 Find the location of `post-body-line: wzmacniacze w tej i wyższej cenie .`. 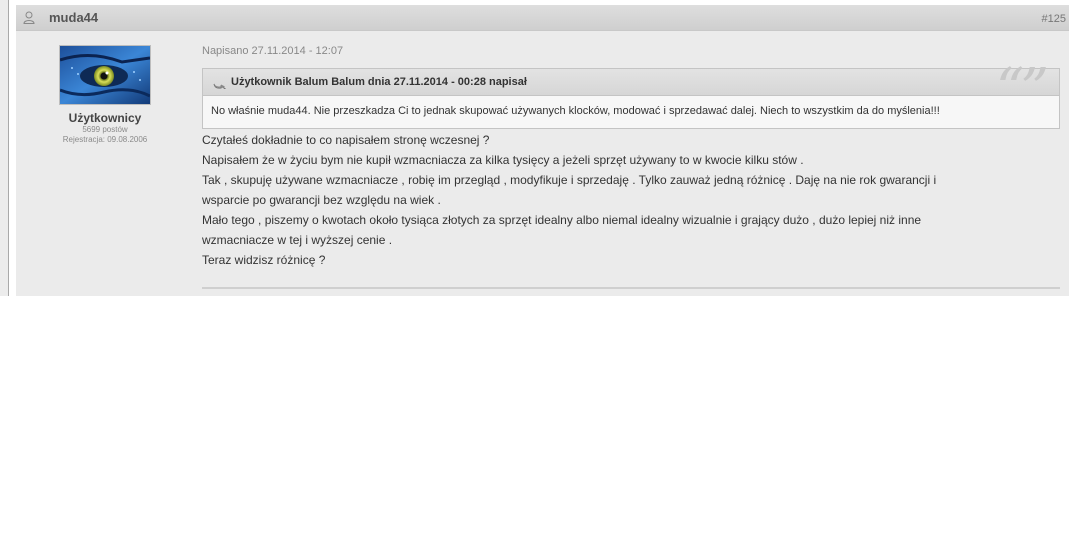

post-body-line: wzmacniacze w tej i wyższej cenie . is located at coordinates (297, 240).